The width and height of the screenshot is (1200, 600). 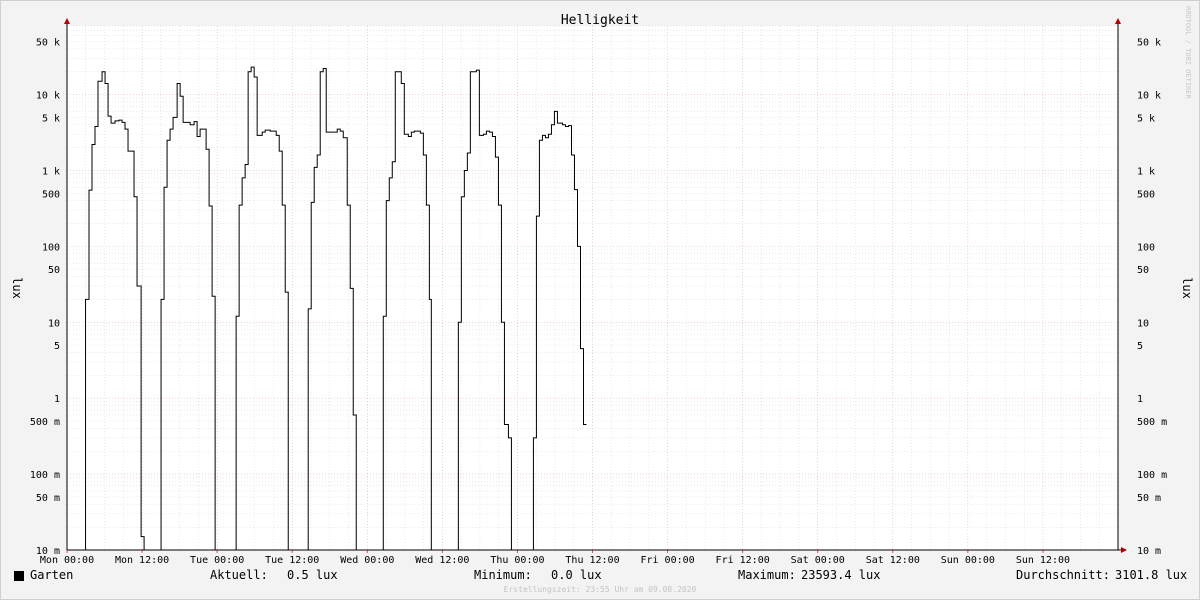 What do you see at coordinates (48, 42) in the screenshot?
I see `y-tick-label-left: 50 k` at bounding box center [48, 42].